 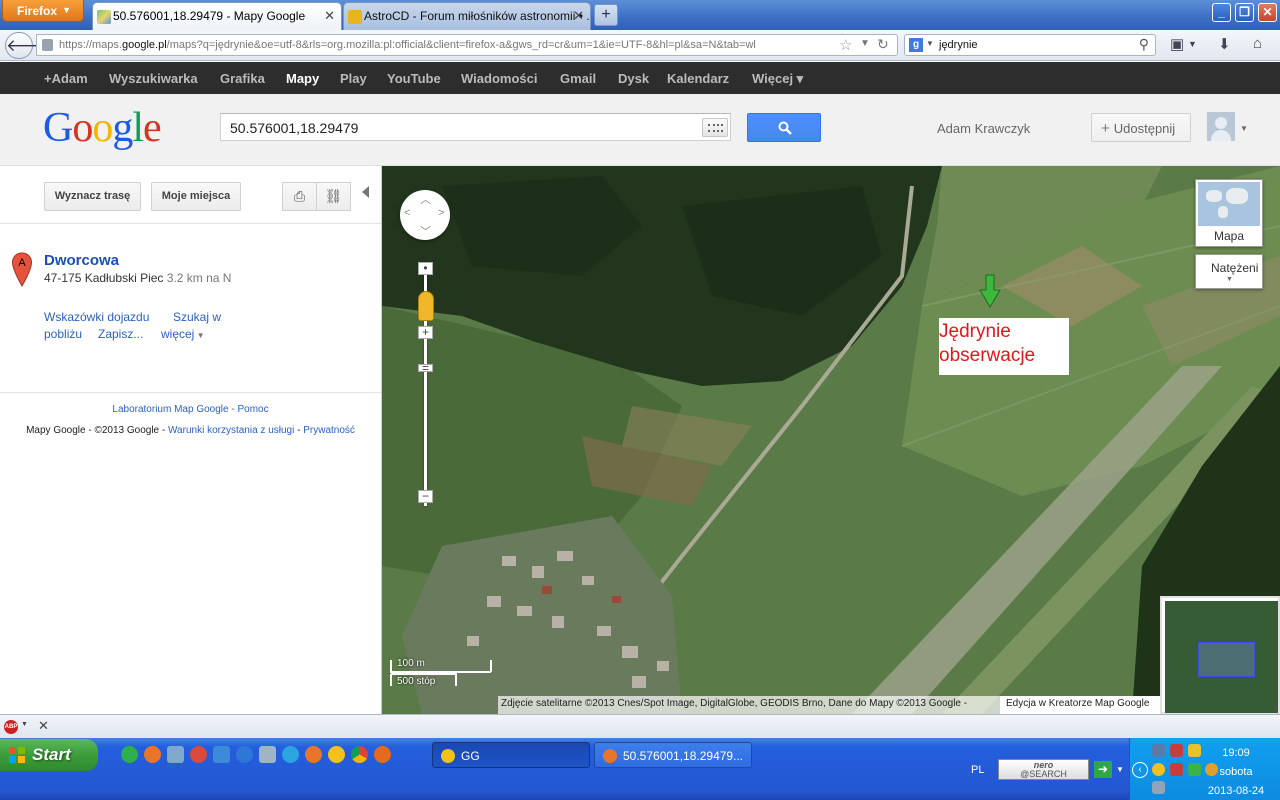 What do you see at coordinates (425, 199) in the screenshot?
I see `pan-up-icon: ︿` at bounding box center [425, 199].